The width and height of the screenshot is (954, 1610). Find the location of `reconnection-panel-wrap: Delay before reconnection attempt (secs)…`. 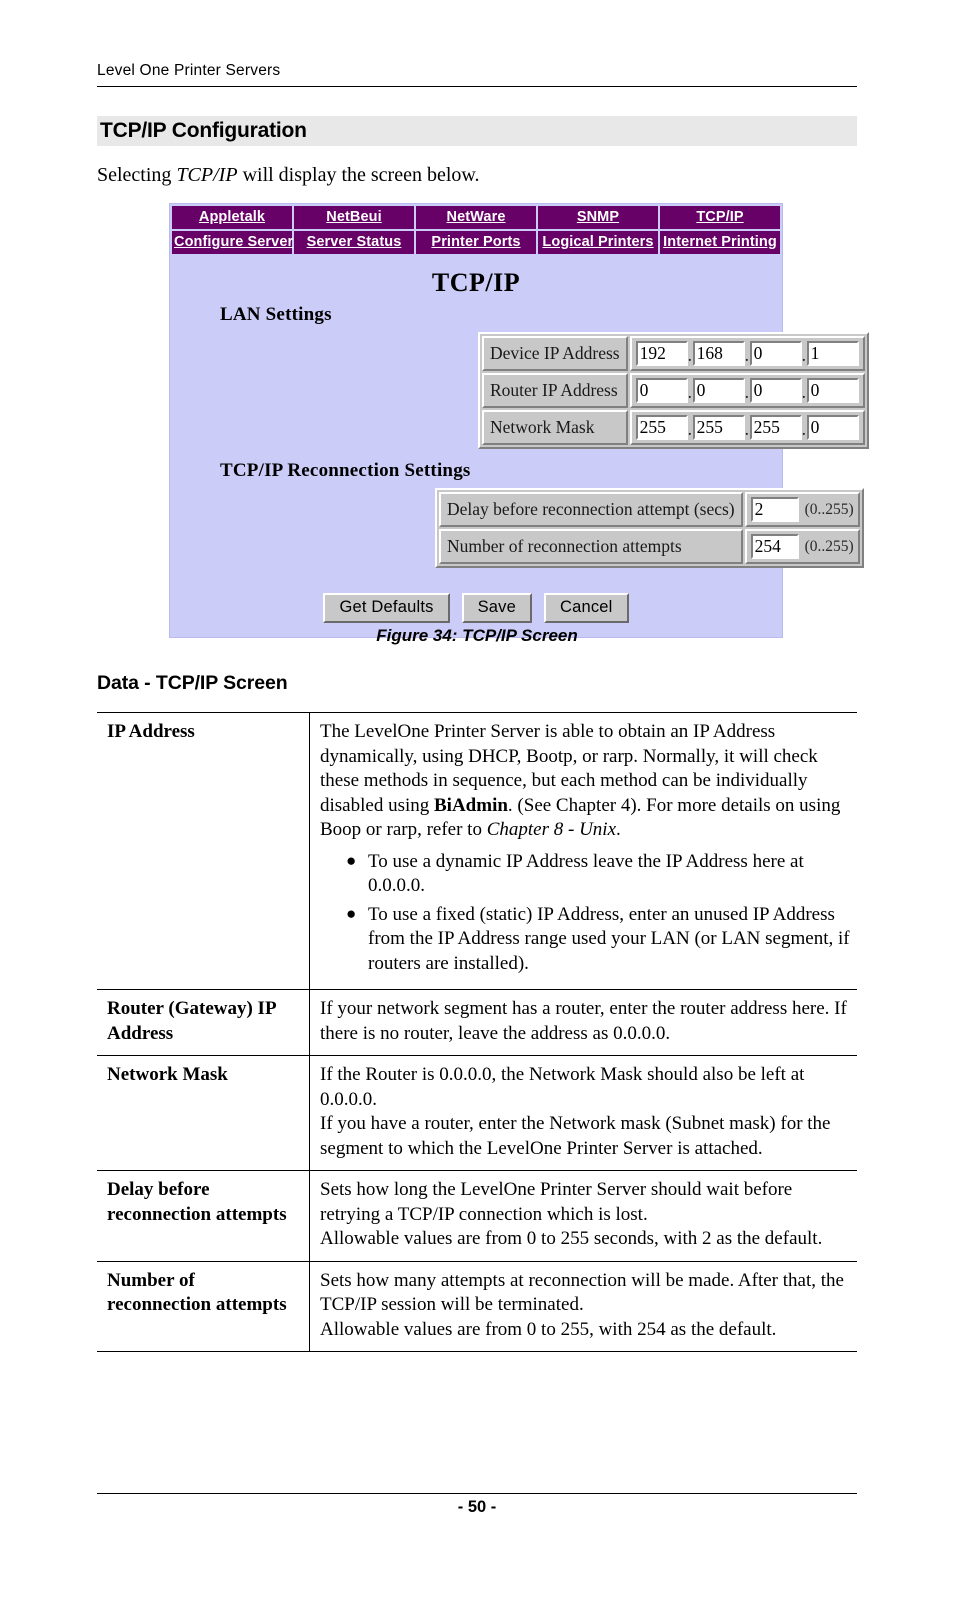

reconnection-panel-wrap: Delay before reconnection attempt (secs)… is located at coordinates (649, 530).